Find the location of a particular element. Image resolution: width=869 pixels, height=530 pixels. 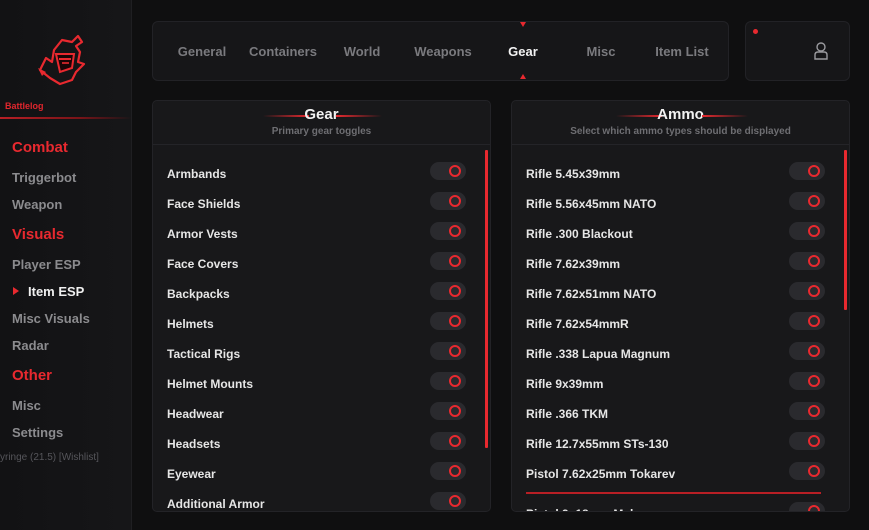

nav-category-visuals: Visuals is located at coordinates (38, 234).